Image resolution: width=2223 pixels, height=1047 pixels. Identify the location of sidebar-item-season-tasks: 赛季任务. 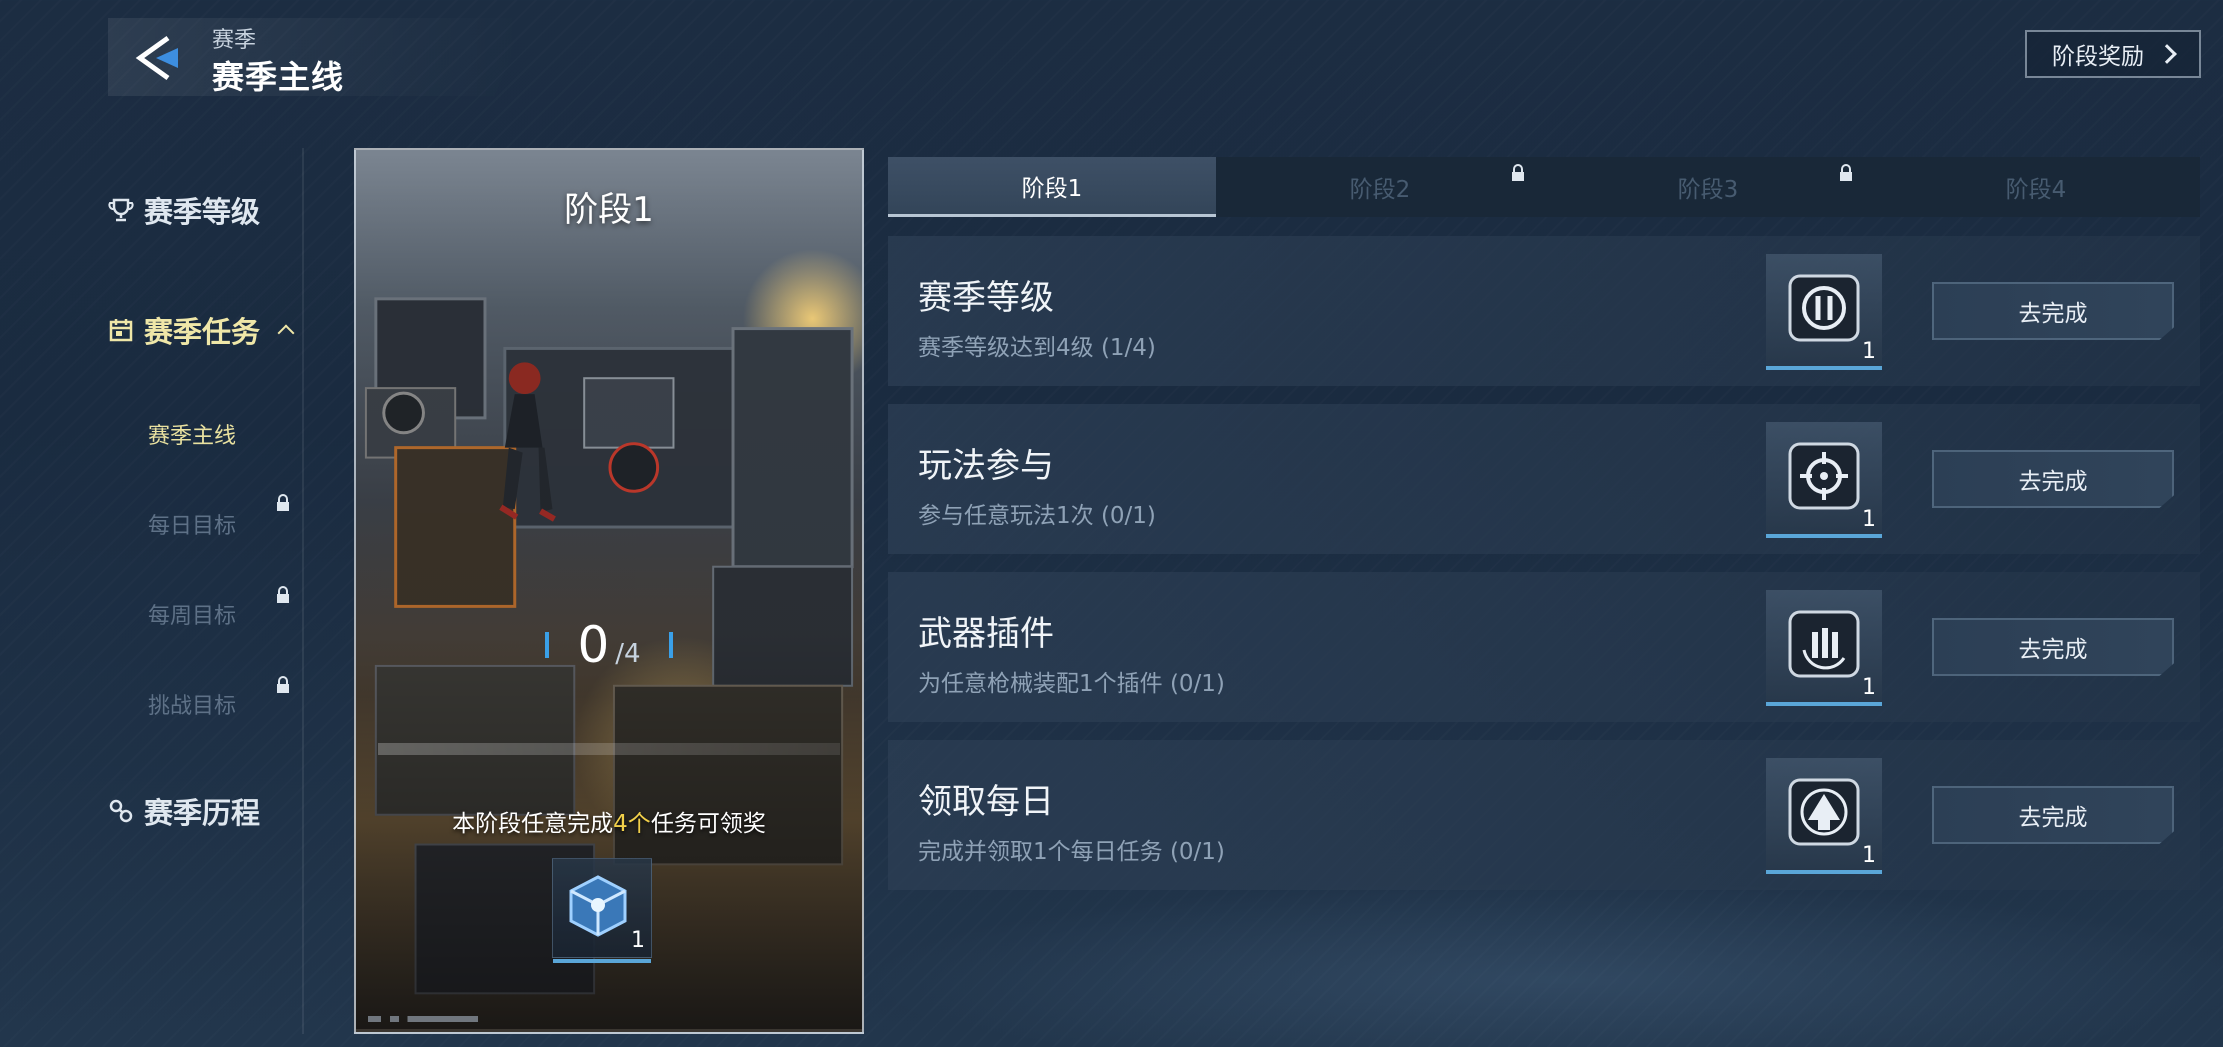
(201, 330).